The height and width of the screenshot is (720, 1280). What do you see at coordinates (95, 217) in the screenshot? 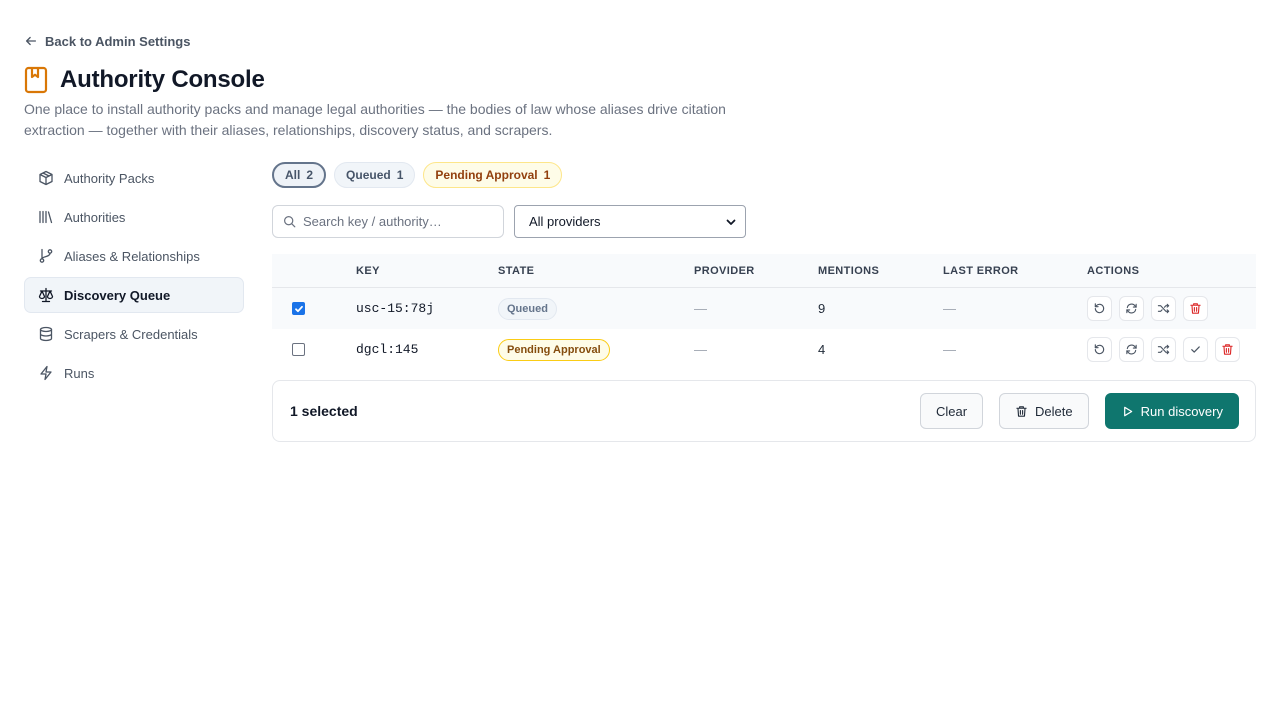
I see `sidebar-item-label: Authorities` at bounding box center [95, 217].